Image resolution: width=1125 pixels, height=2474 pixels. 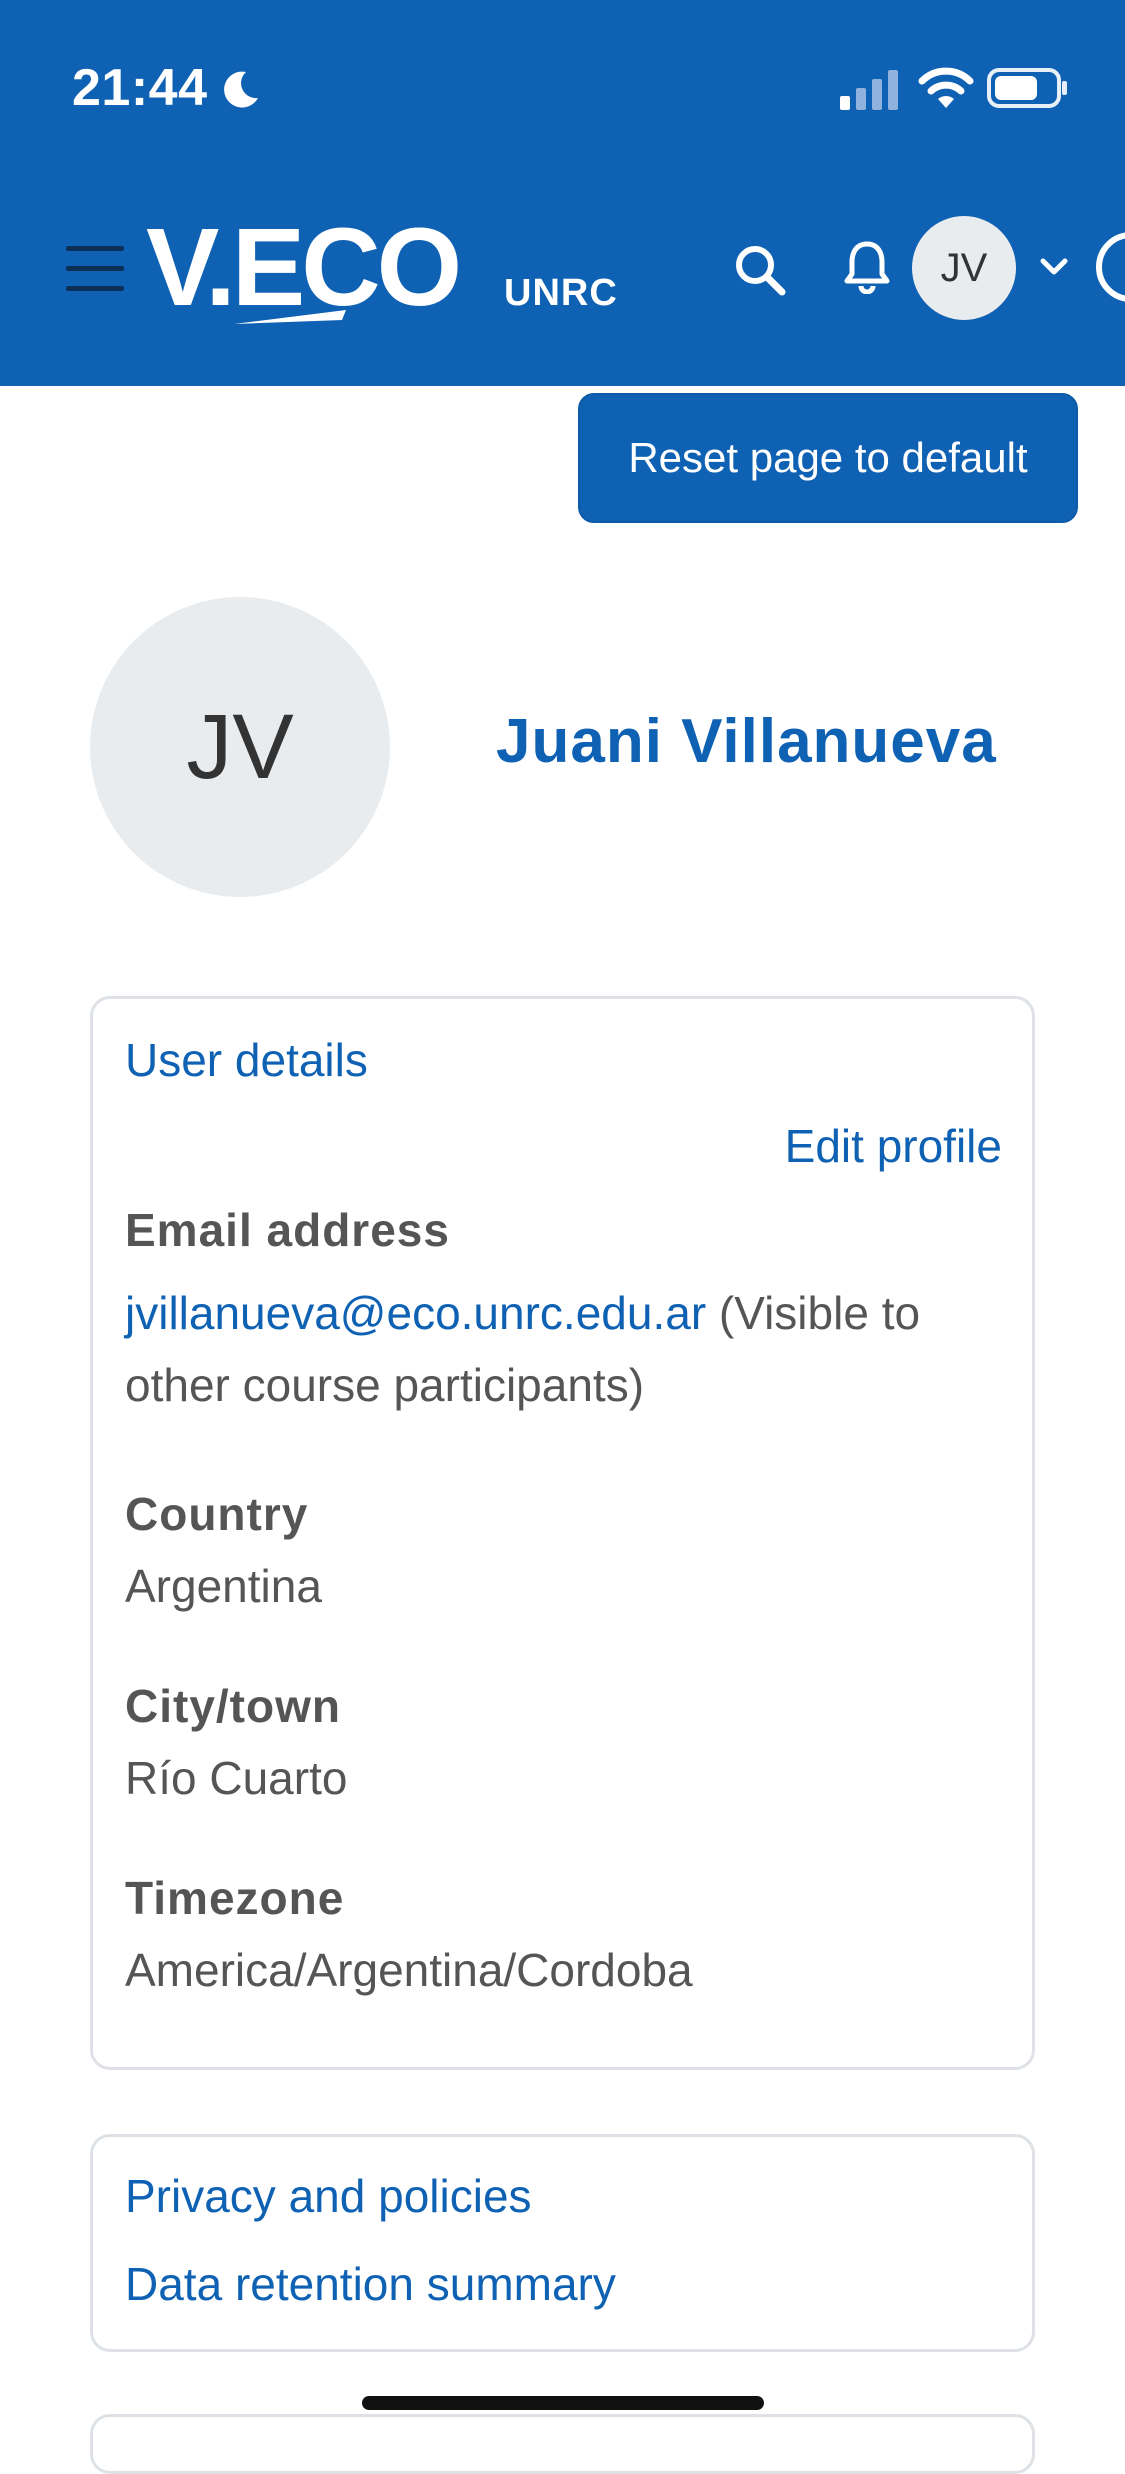 I want to click on data-retention-link: Data retention summary, so click(x=370, y=2284).